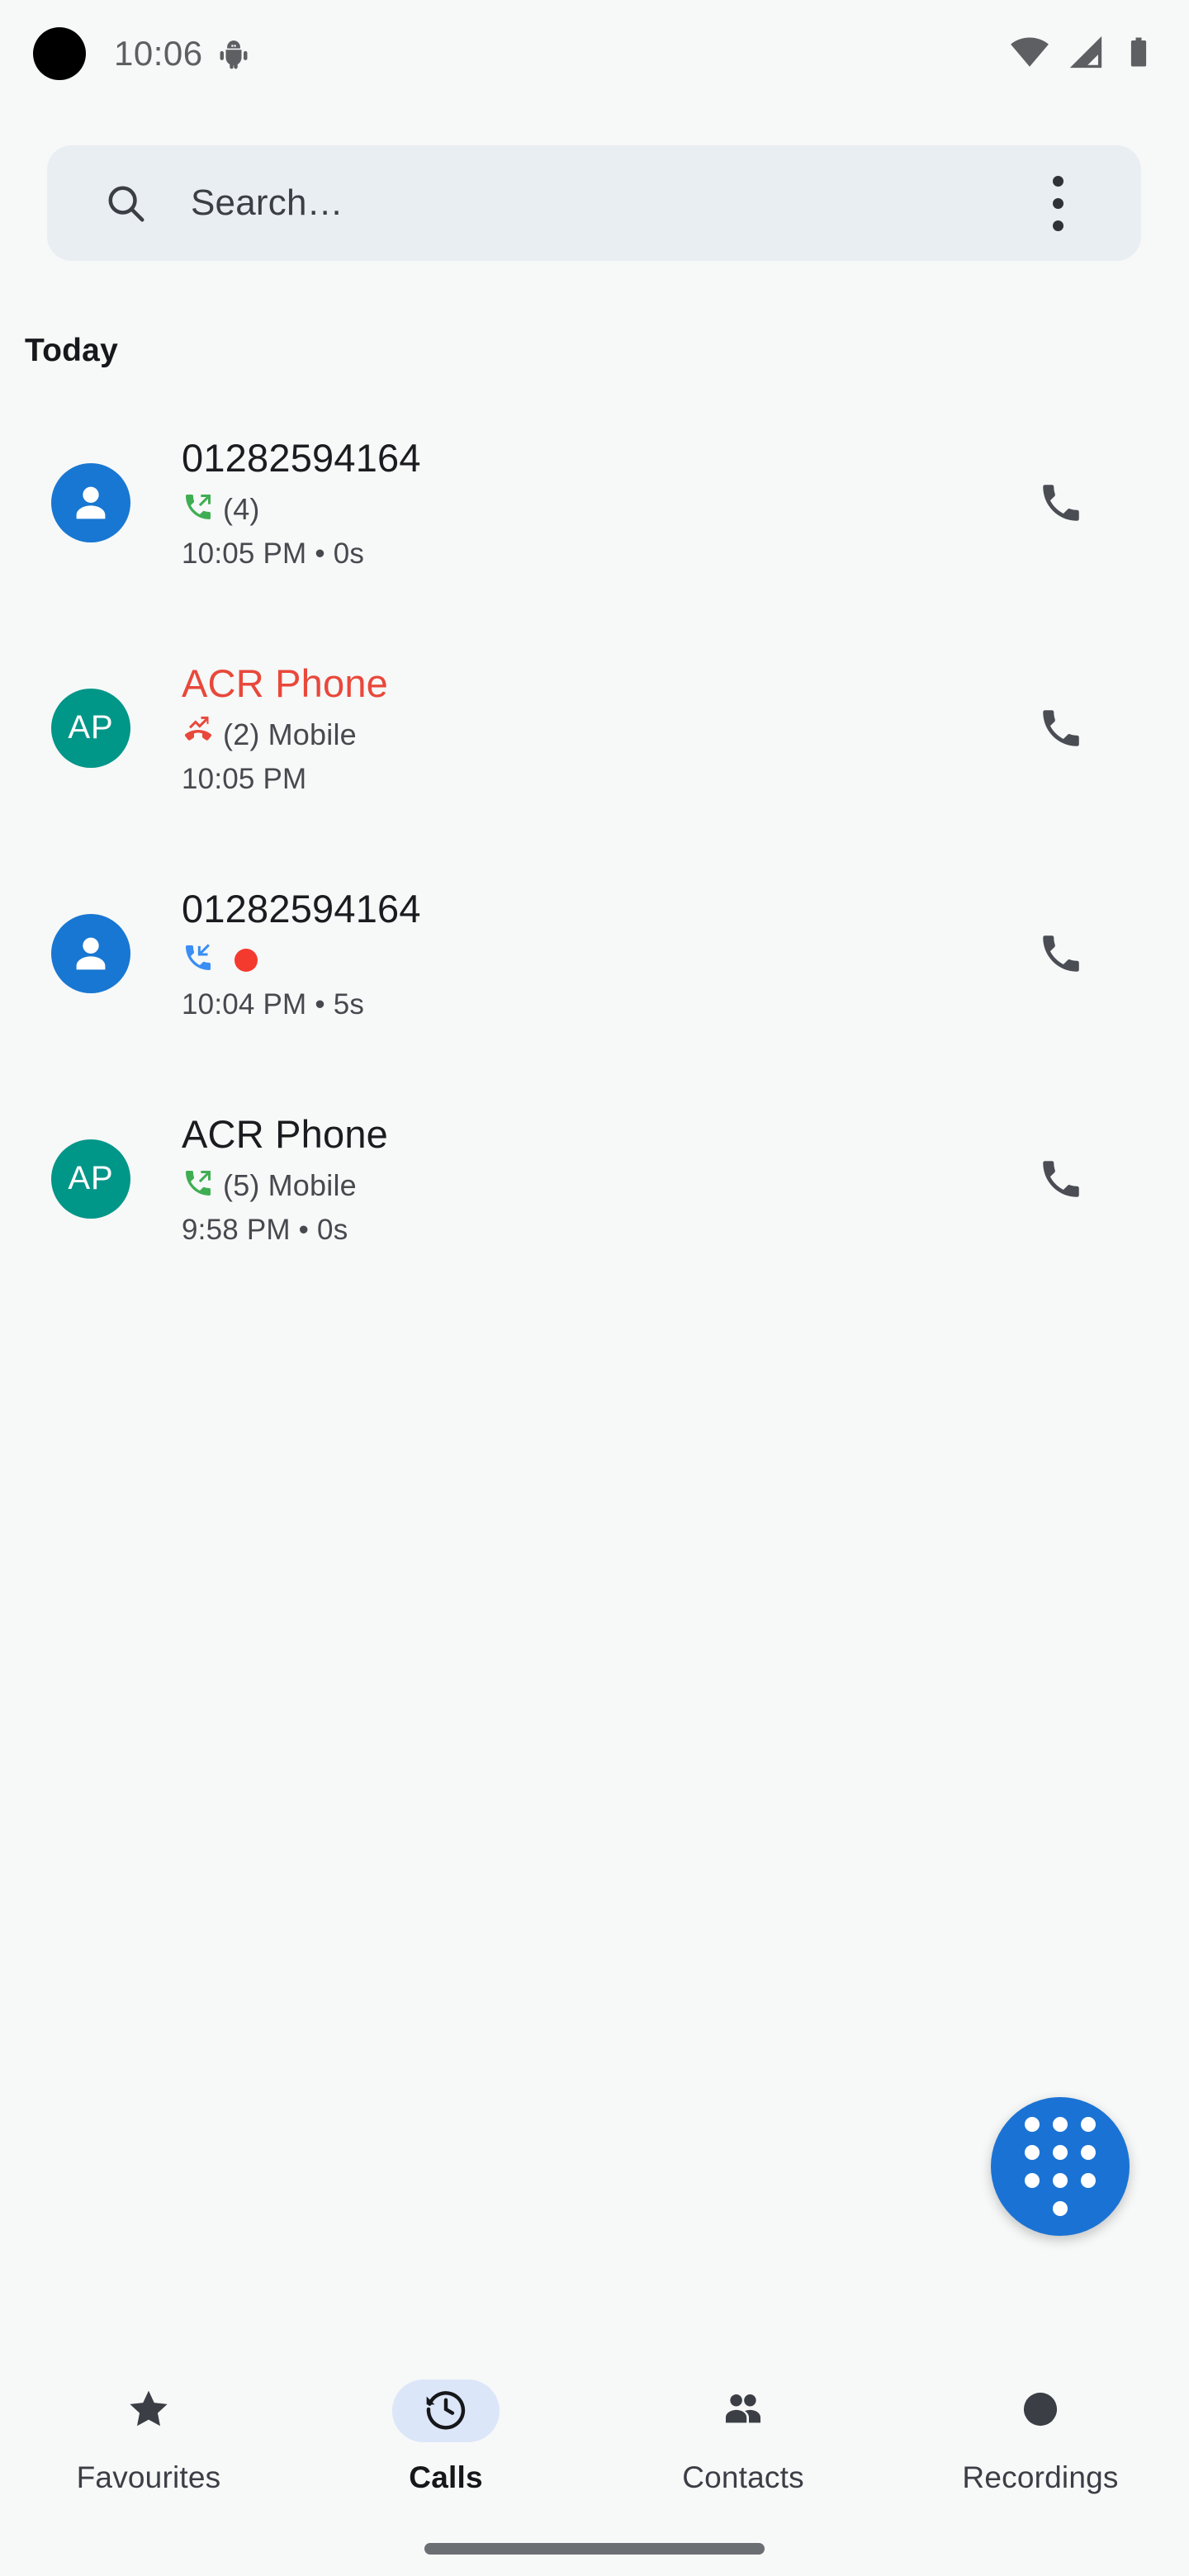 This screenshot has width=1189, height=2576. I want to click on camera-cutout-icon, so click(59, 53).